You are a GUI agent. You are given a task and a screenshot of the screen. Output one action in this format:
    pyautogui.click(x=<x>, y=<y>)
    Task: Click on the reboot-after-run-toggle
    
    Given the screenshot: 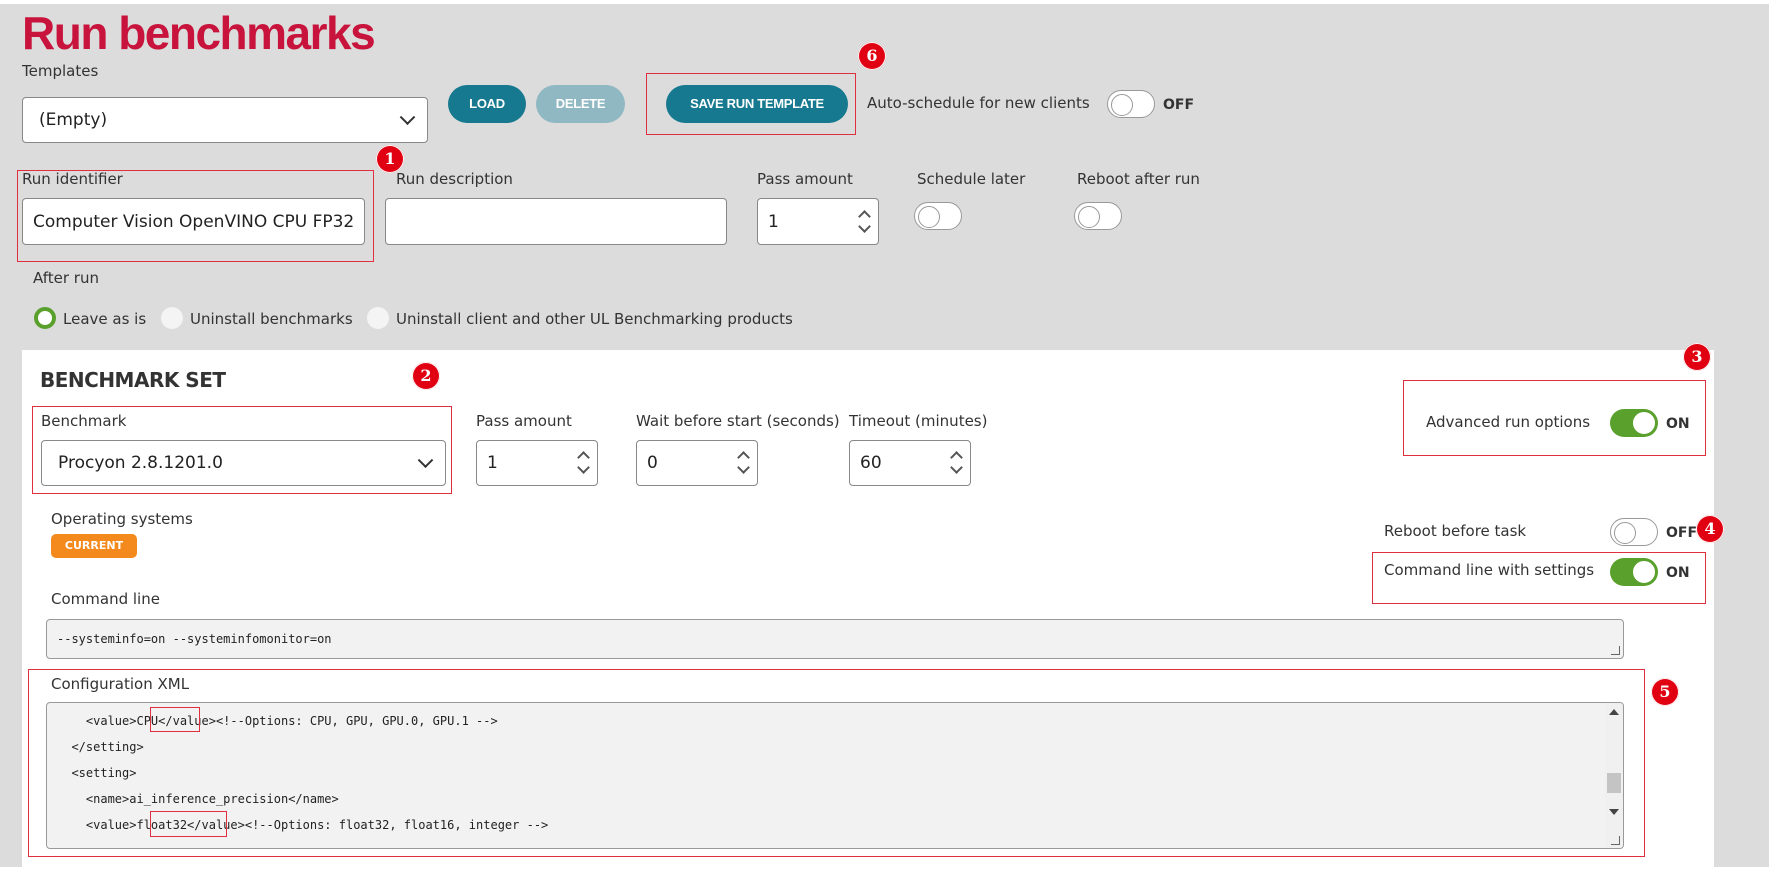 What is the action you would take?
    pyautogui.click(x=1098, y=216)
    